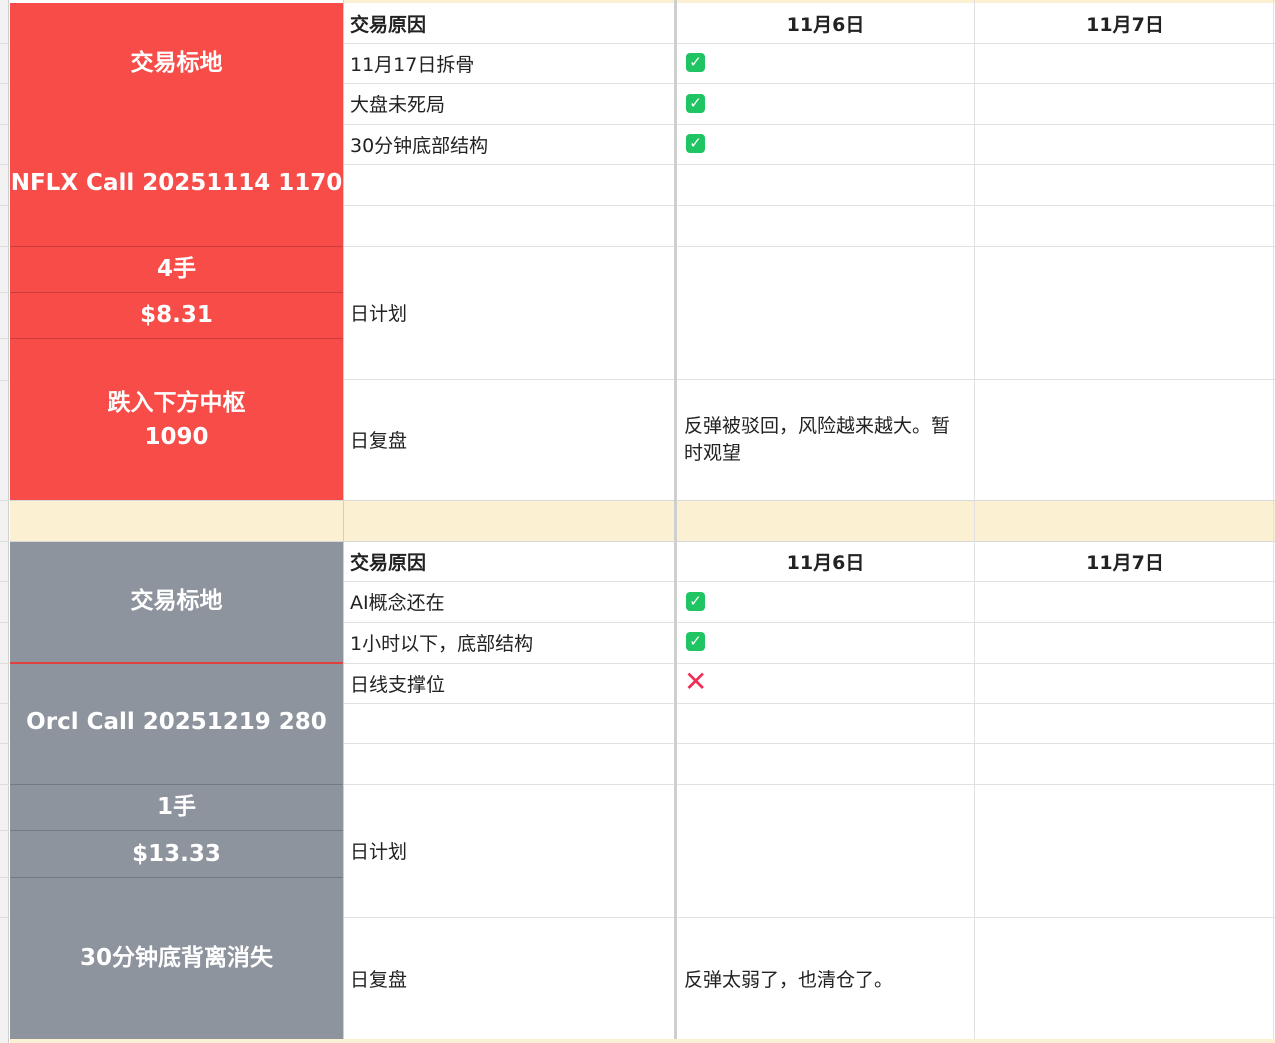 The width and height of the screenshot is (1275, 1043). I want to click on contract-symbol: NFLX Call 20251114 1170, so click(176, 183).